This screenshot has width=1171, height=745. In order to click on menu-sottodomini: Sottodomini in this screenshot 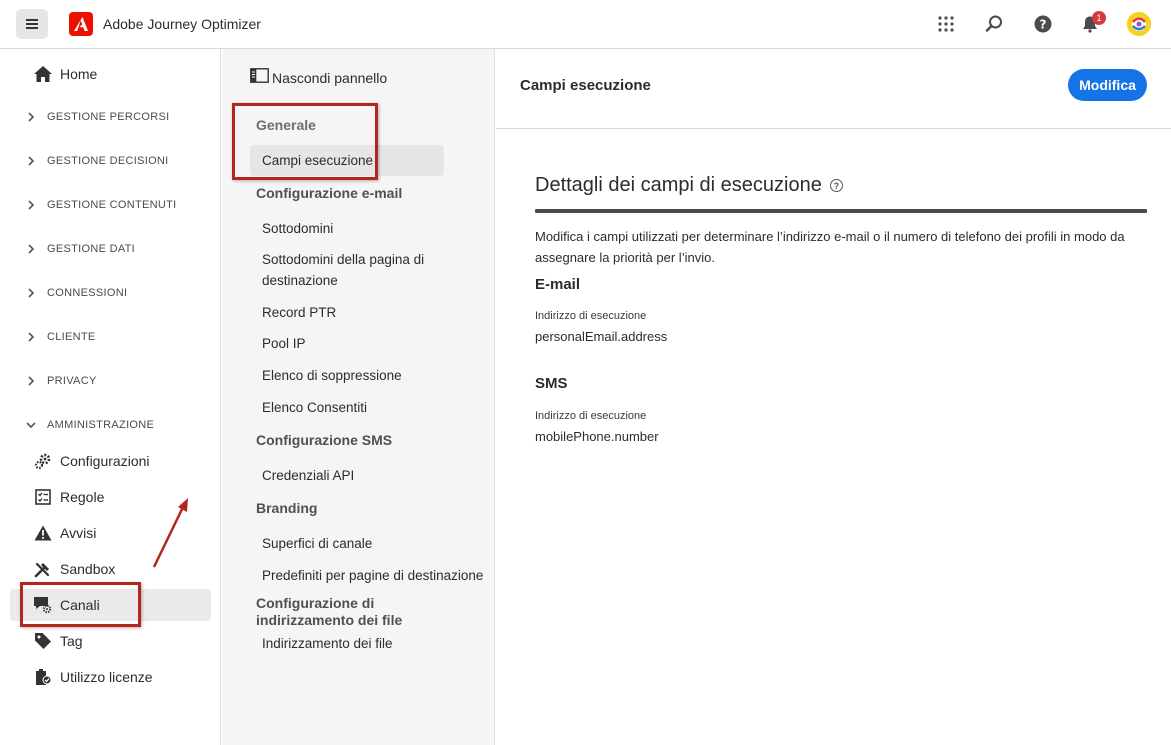, I will do `click(347, 228)`.